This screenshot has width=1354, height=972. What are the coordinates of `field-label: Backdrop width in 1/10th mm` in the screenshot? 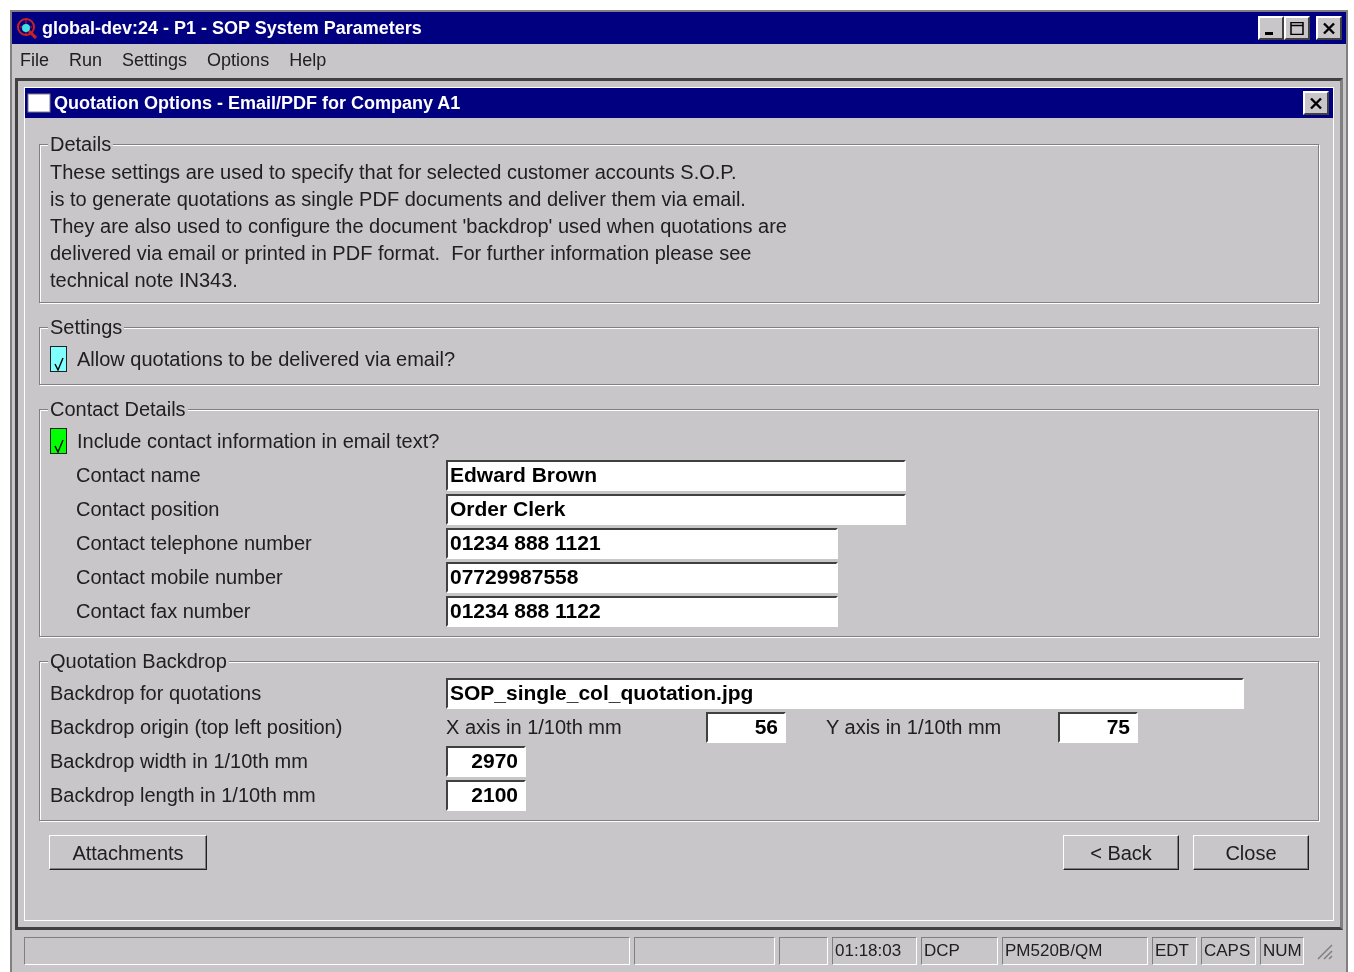 It's located at (179, 761).